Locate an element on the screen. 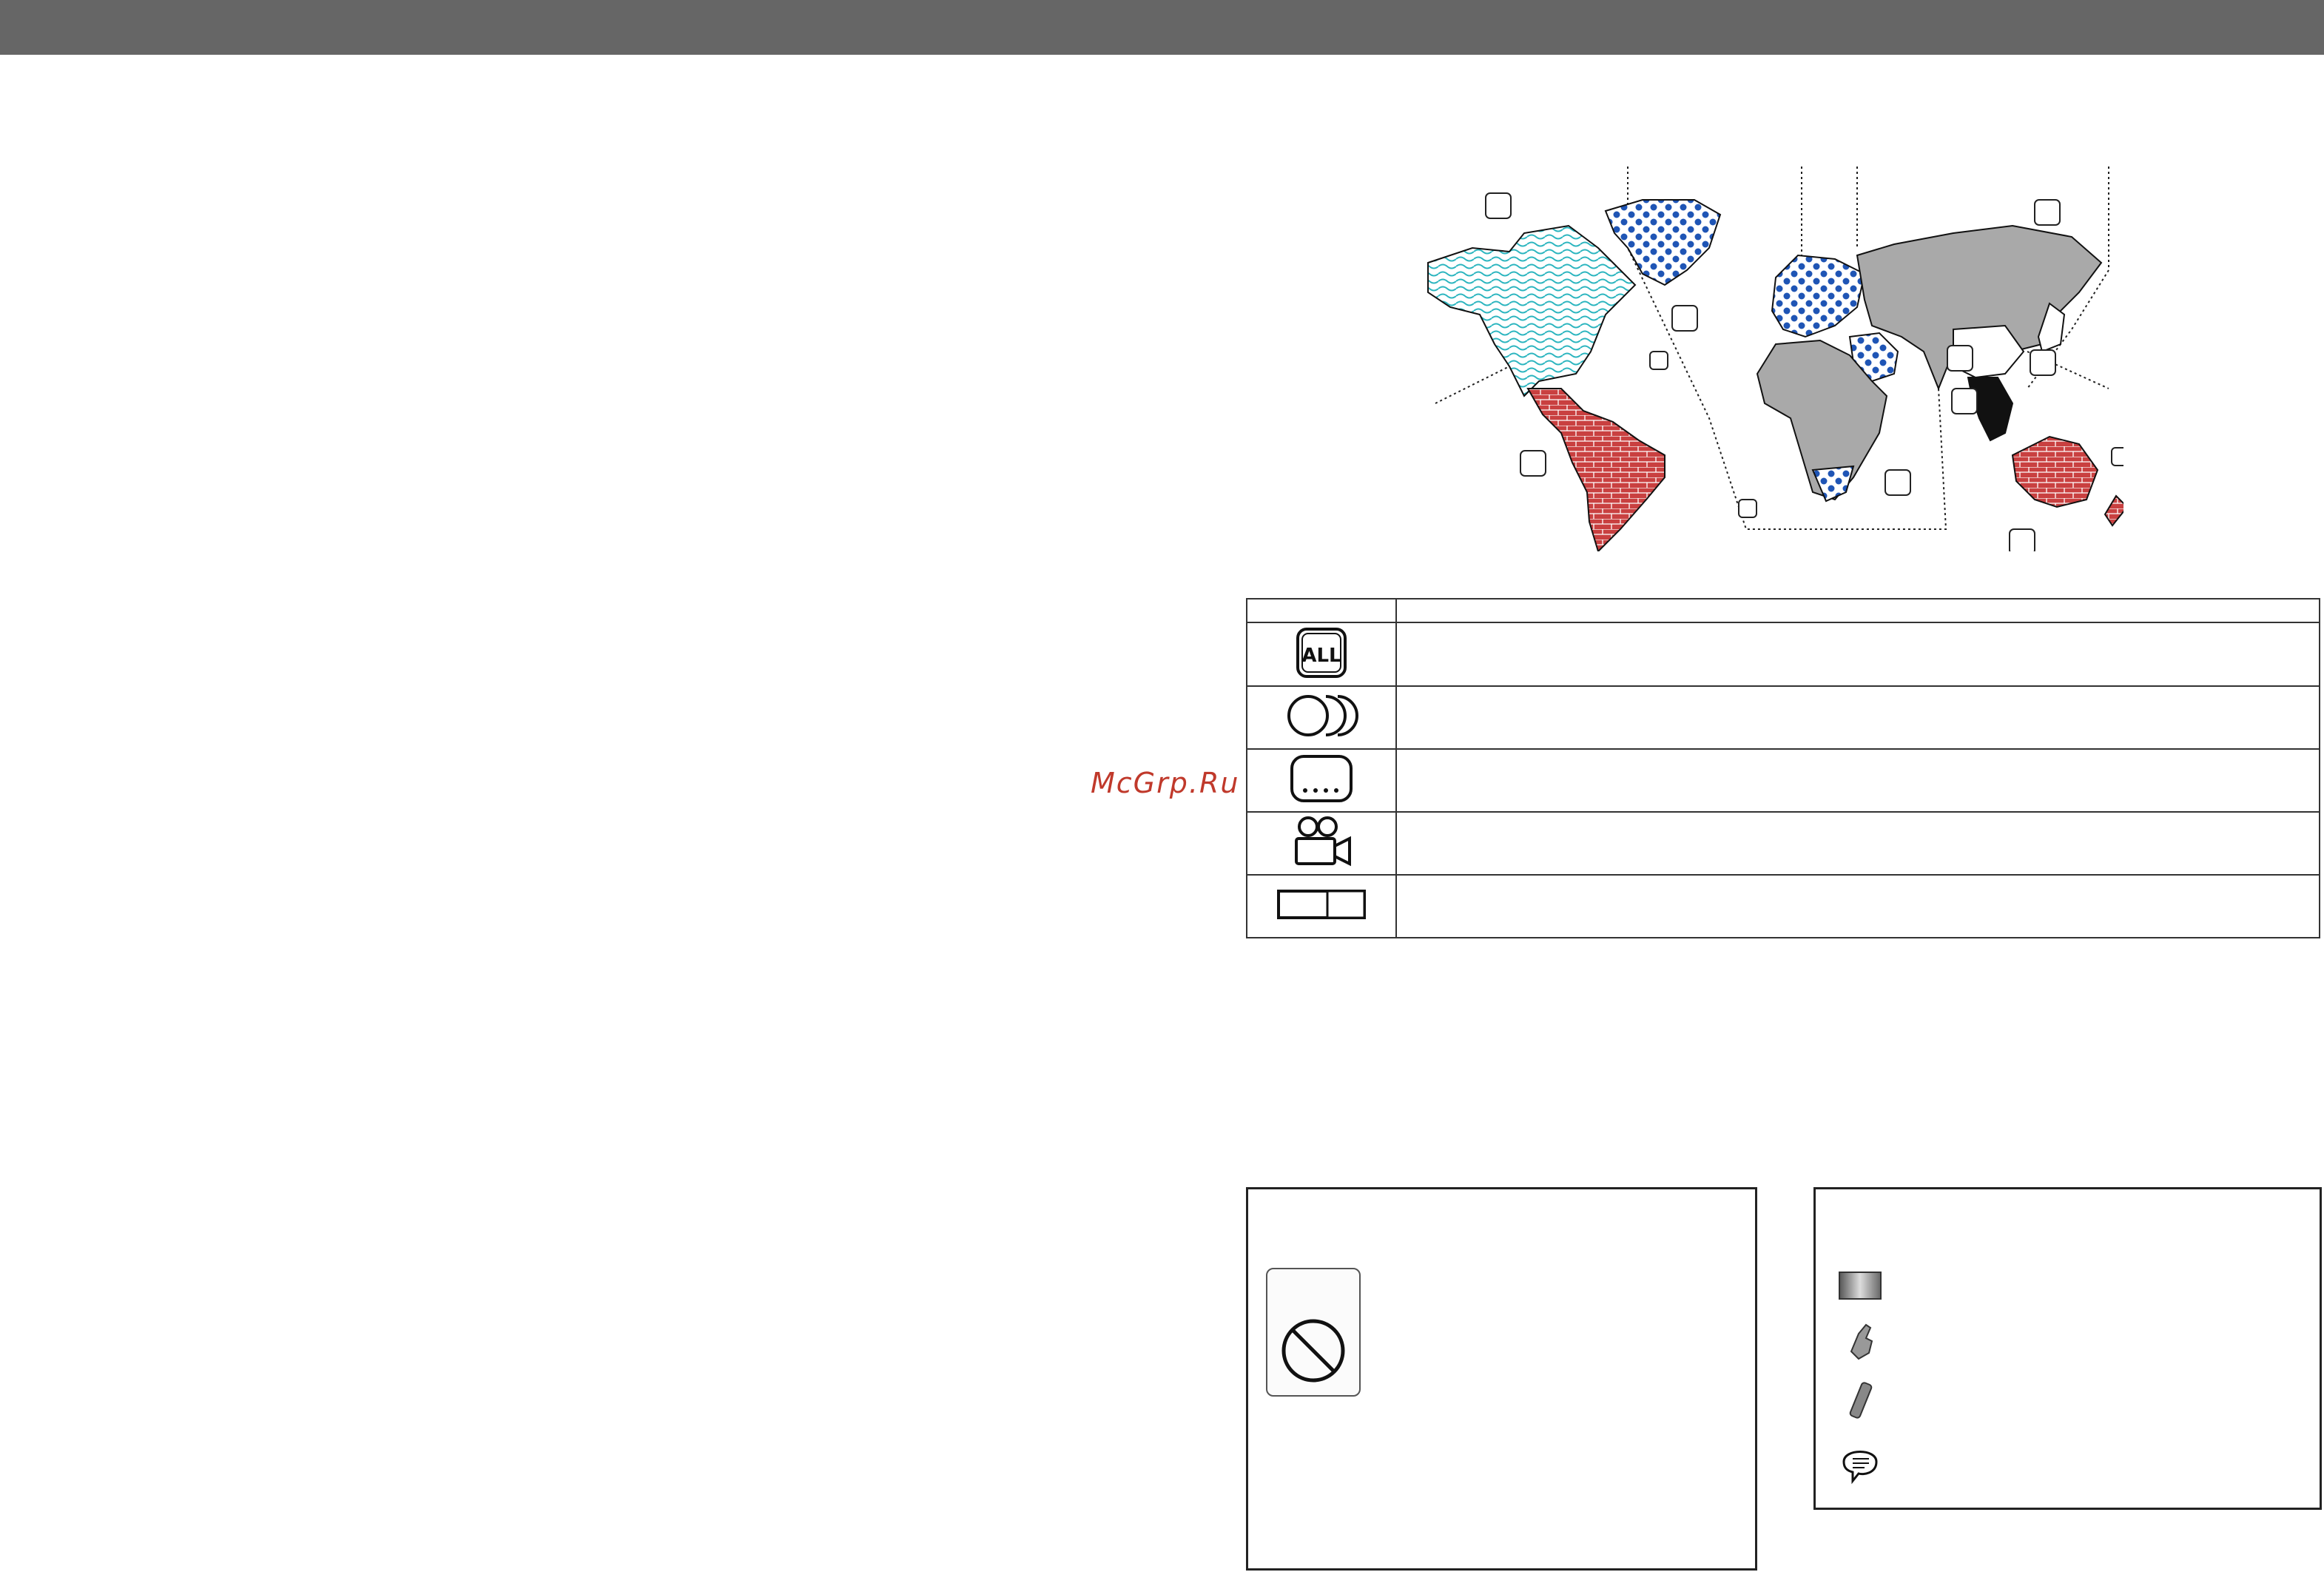 This screenshot has height=1572, width=2324. svg-text: ALL is located at coordinates (1321, 656).